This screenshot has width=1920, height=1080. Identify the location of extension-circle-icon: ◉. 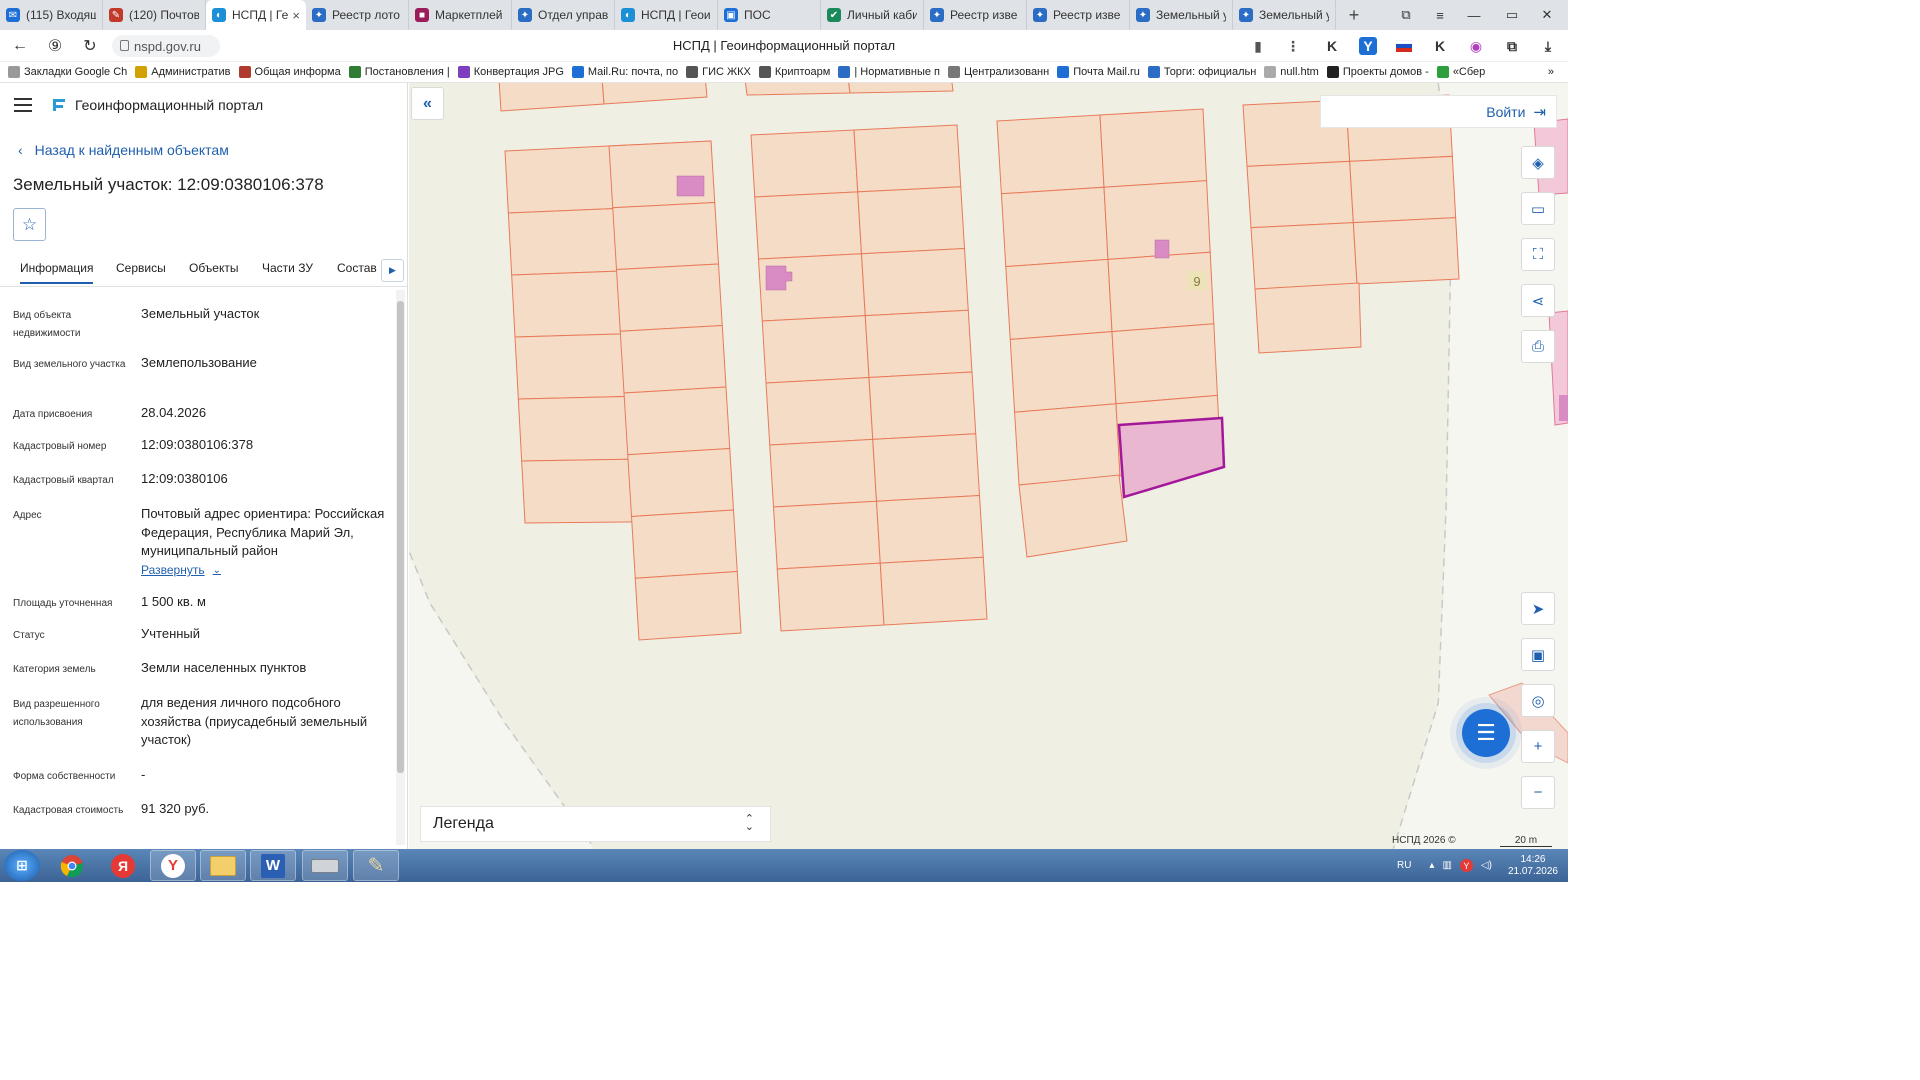
(1476, 46).